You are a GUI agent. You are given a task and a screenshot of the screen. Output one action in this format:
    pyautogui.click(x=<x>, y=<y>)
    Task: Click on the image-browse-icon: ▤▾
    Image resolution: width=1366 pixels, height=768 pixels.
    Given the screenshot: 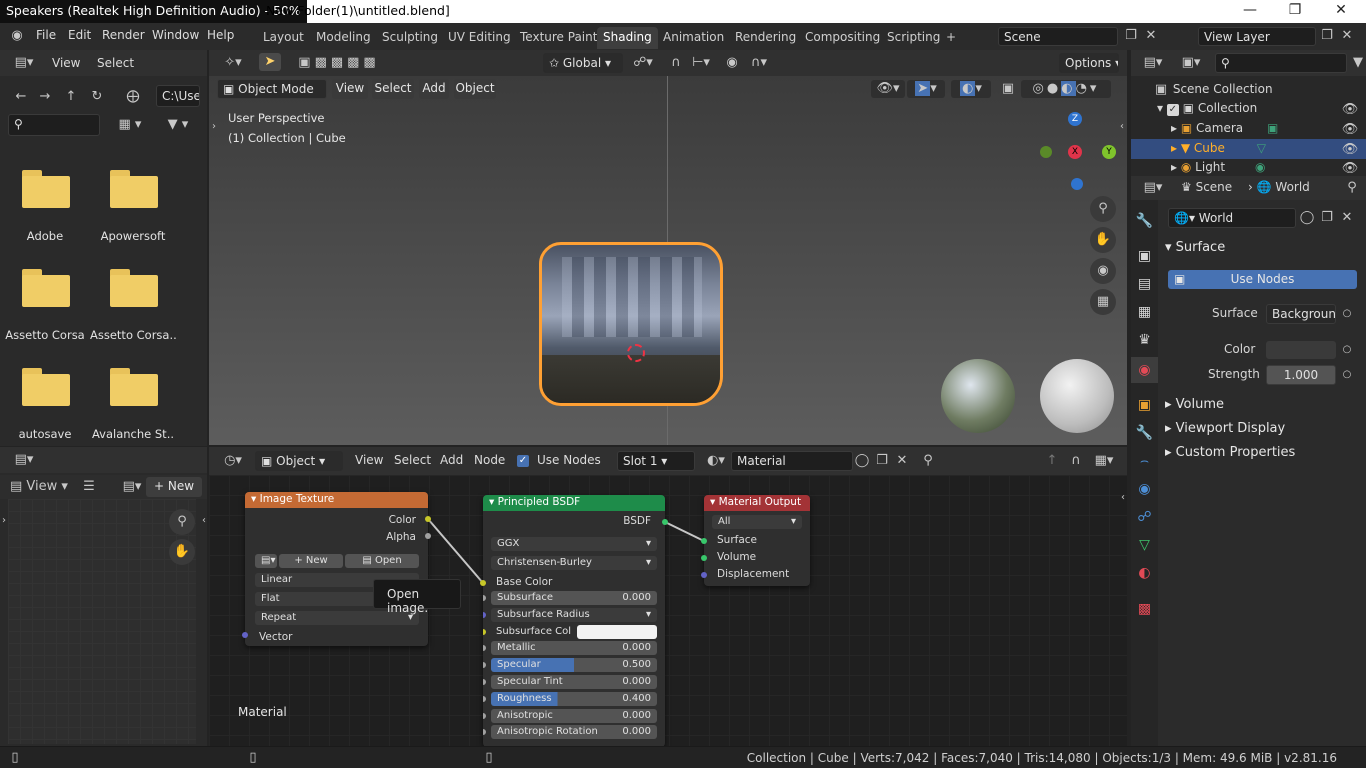 What is the action you would take?
    pyautogui.click(x=132, y=487)
    